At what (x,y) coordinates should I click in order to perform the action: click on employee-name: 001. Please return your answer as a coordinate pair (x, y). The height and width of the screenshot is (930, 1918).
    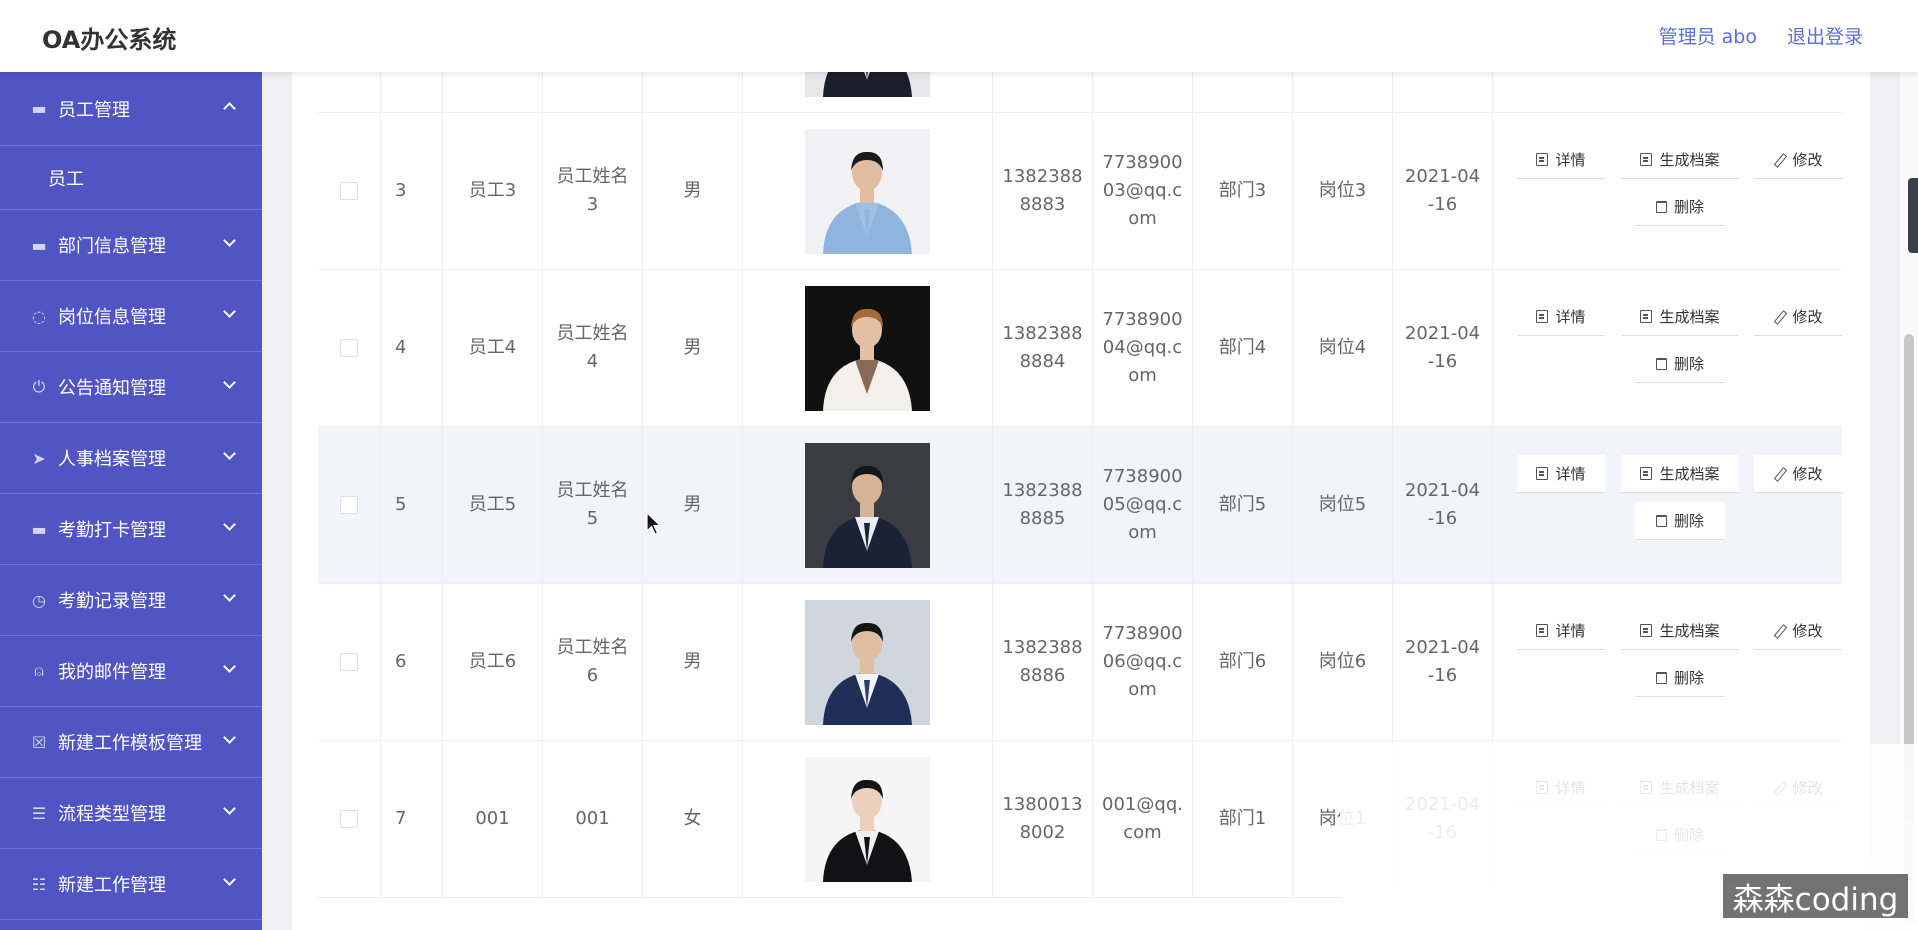
    Looking at the image, I should click on (593, 819).